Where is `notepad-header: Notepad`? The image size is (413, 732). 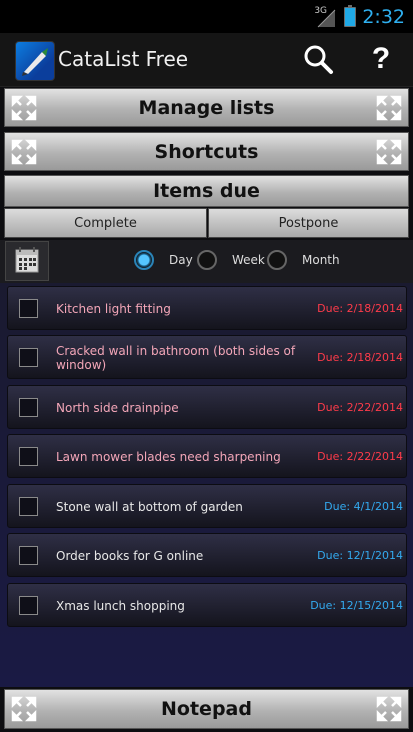
notepad-header: Notepad is located at coordinates (206, 709).